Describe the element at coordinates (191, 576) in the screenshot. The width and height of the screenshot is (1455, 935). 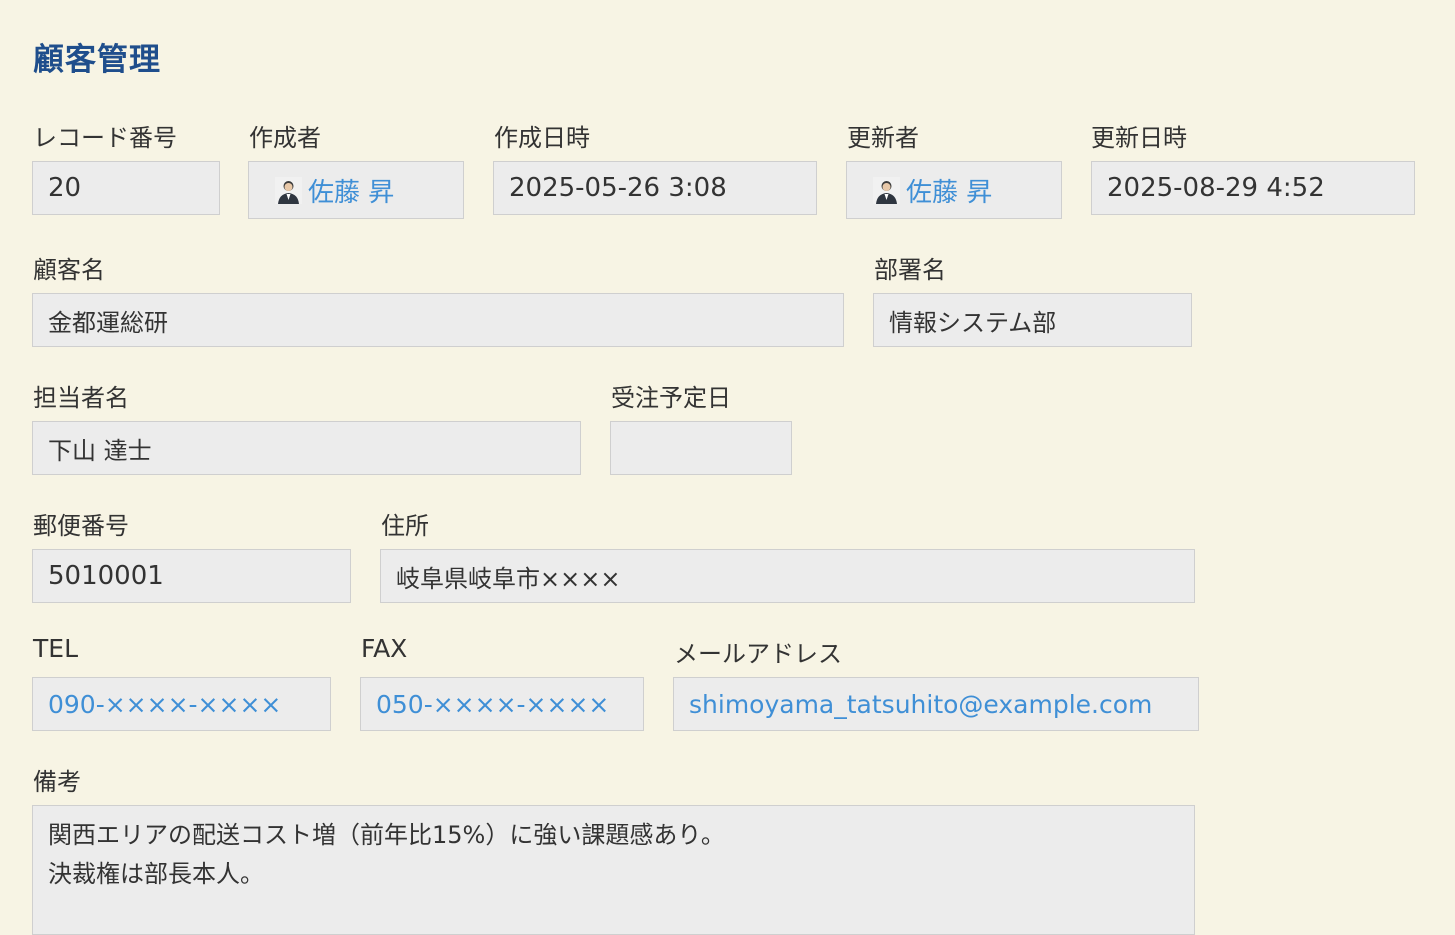
I see `postal-field: 5010001` at that location.